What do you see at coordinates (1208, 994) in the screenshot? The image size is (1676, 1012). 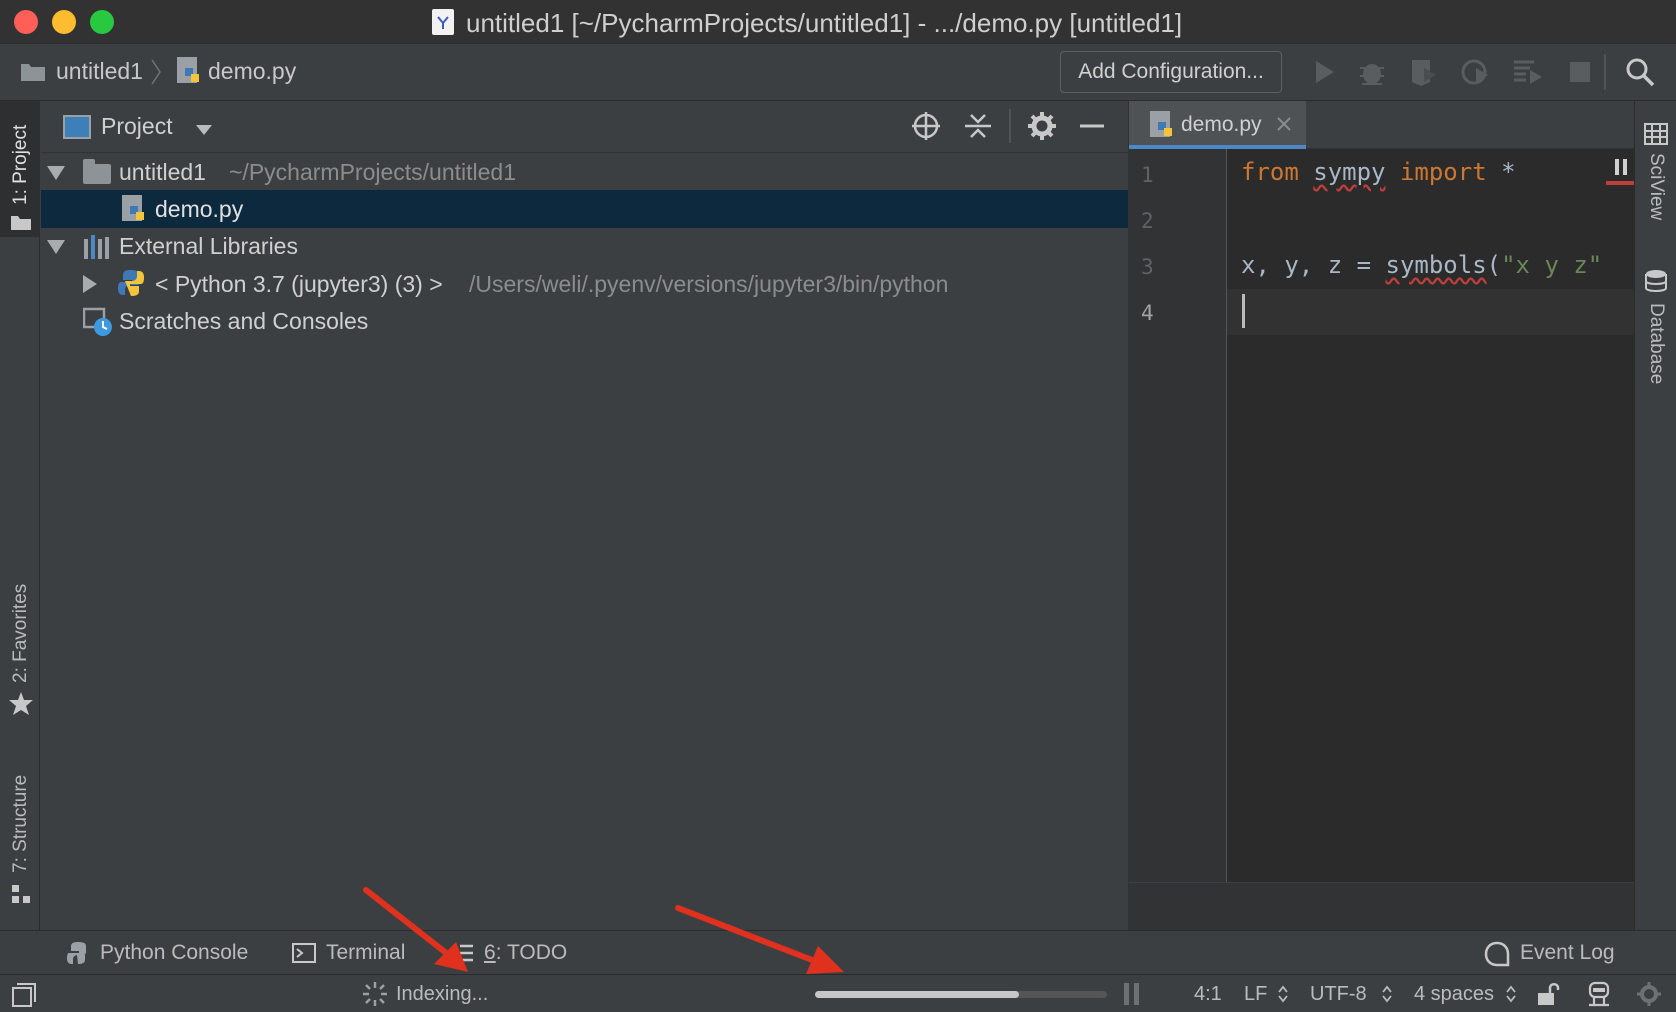 I see `caret-position: 4:1` at bounding box center [1208, 994].